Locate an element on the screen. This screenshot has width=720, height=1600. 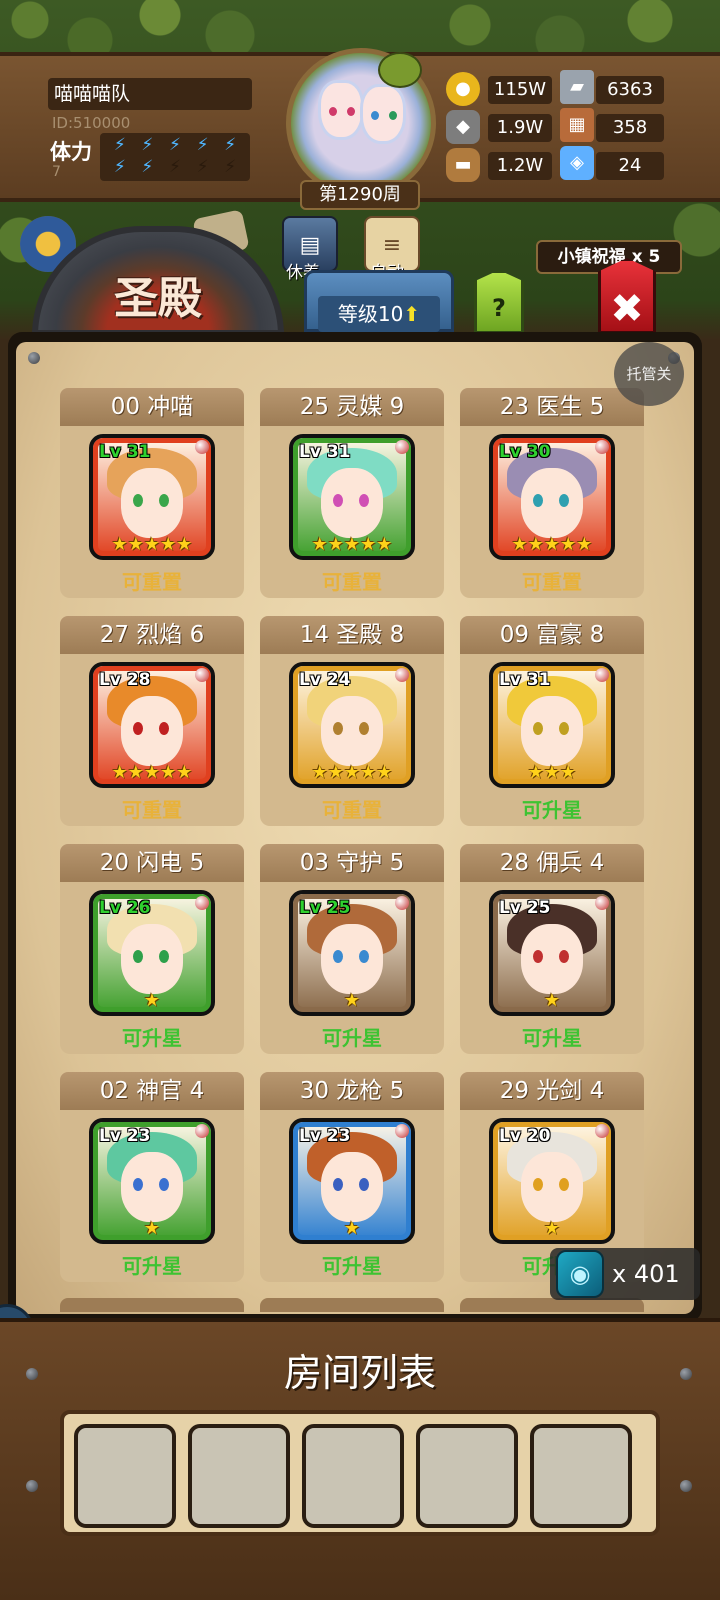
hero-card: 00 冲喵 Lv 31 ★★★★★ 可重置 is located at coordinates (152, 493).